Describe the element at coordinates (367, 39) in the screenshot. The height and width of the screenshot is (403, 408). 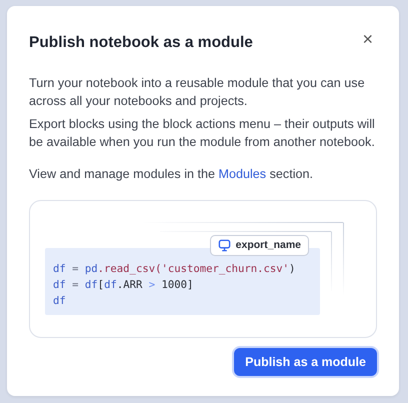
I see `close-button: ×` at that location.